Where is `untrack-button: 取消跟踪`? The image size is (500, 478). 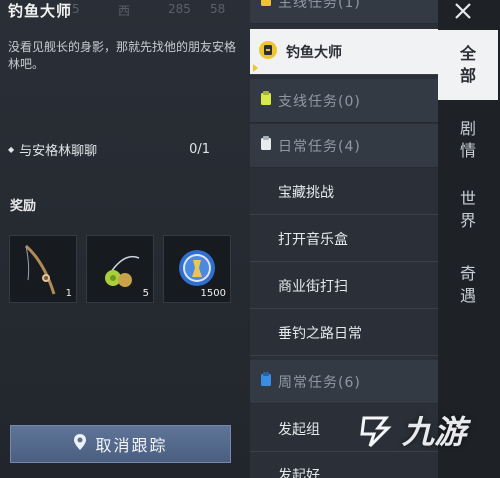 untrack-button: 取消跟踪 is located at coordinates (120, 444).